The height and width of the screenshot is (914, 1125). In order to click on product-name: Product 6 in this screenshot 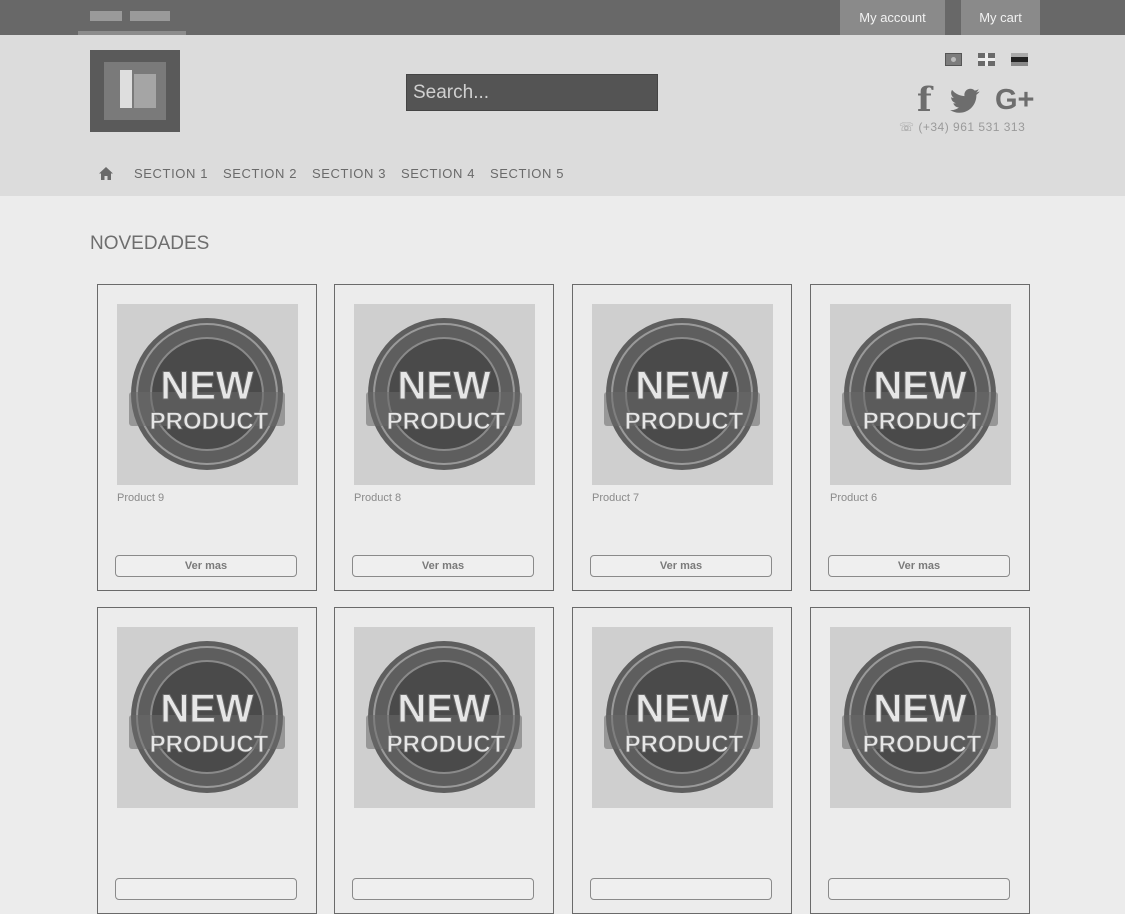, I will do `click(853, 498)`.